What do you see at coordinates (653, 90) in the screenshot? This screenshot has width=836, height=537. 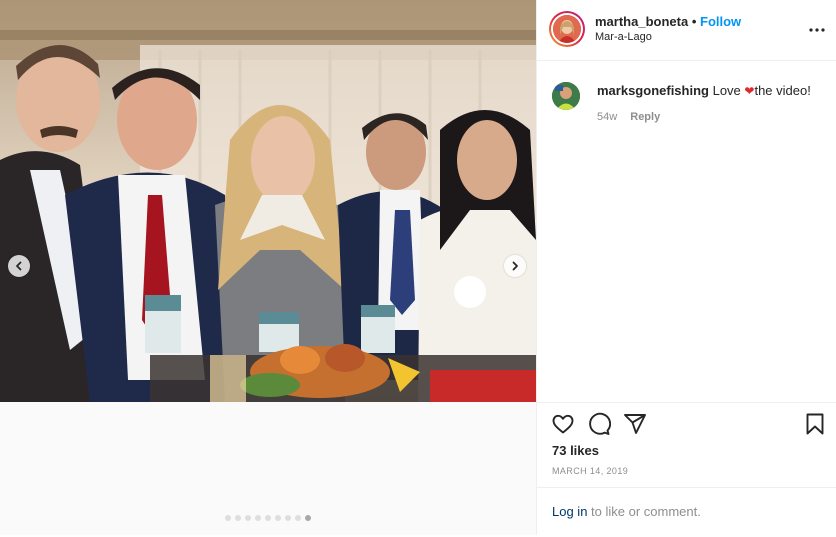 I see `comment-username: marksgonefishing` at bounding box center [653, 90].